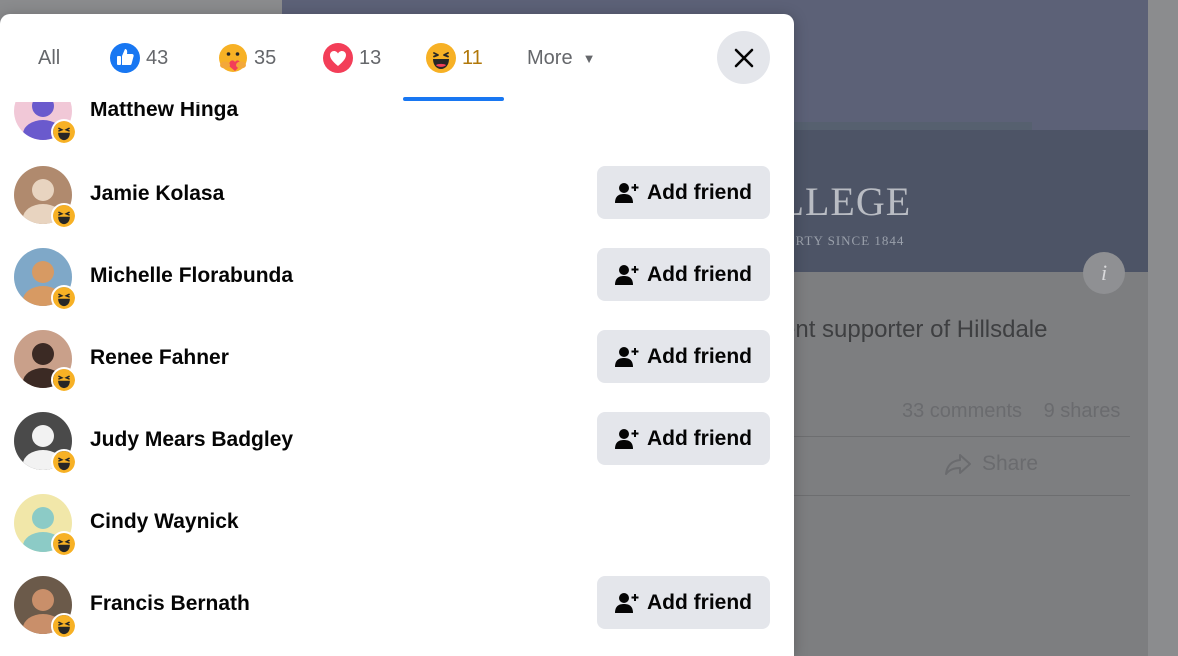  Describe the element at coordinates (370, 57) in the screenshot. I see `tab-love-count: 13` at that location.